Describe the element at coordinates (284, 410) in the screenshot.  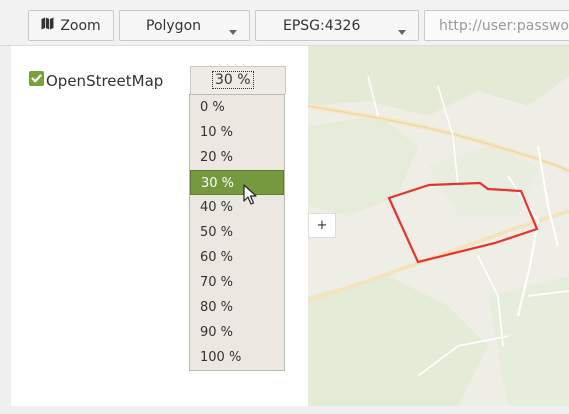
I see `bottom-bar` at that location.